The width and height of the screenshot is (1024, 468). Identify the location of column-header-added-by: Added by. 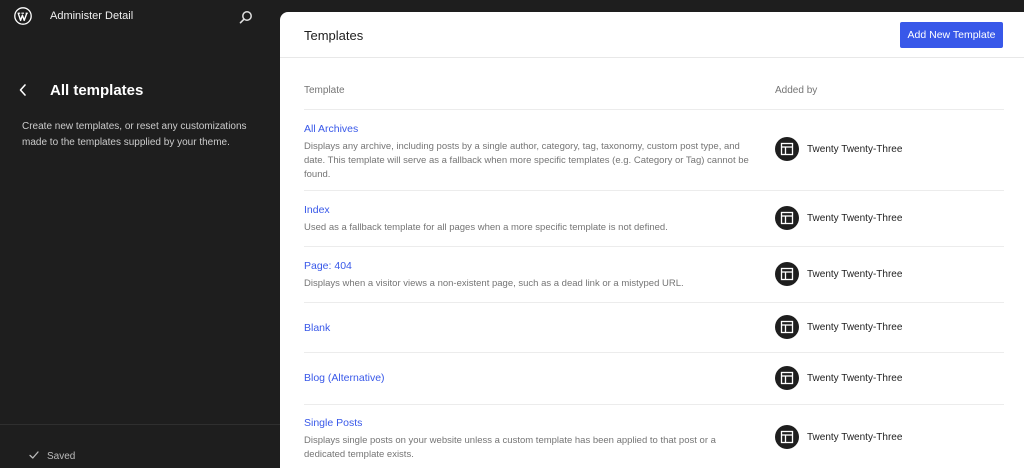
(796, 90).